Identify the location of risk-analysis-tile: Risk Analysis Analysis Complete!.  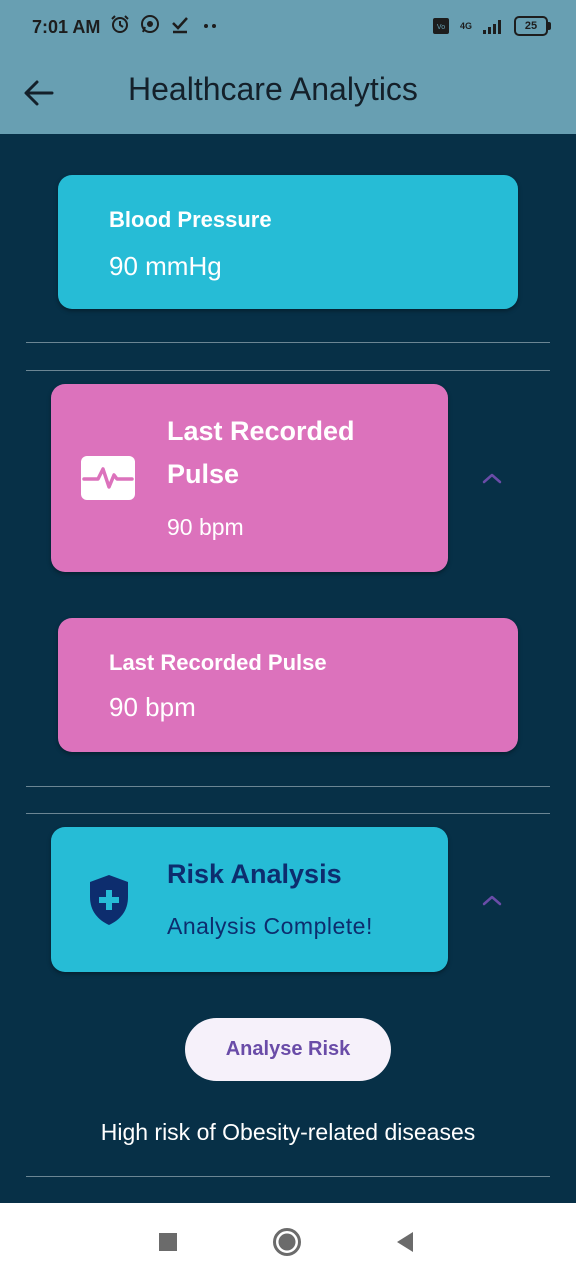
(249, 899).